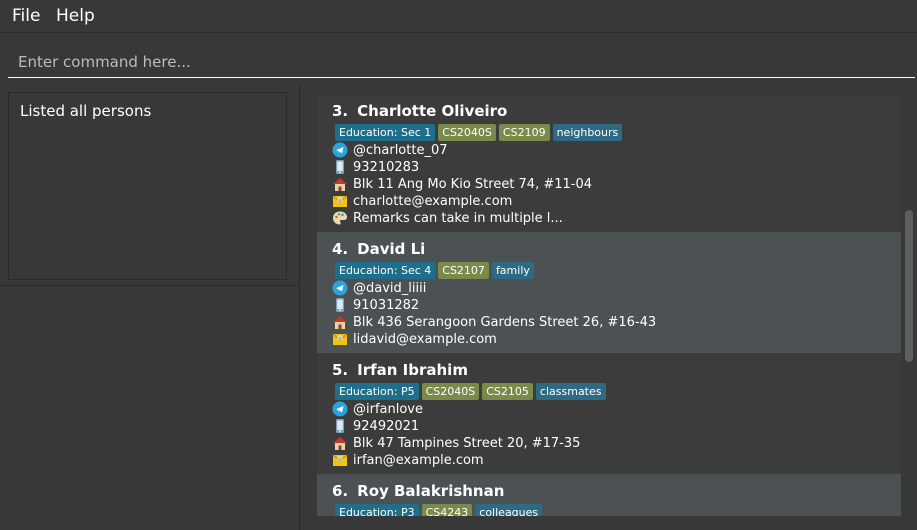 This screenshot has width=917, height=530. I want to click on command-box, so click(458, 59).